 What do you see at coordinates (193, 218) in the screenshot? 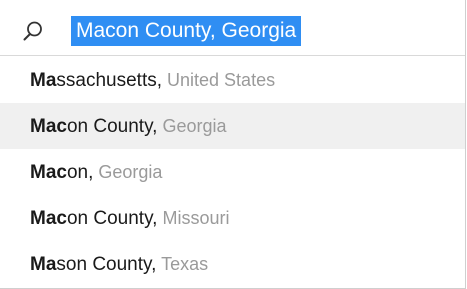
I see `suggestion-context: Missouri` at bounding box center [193, 218].